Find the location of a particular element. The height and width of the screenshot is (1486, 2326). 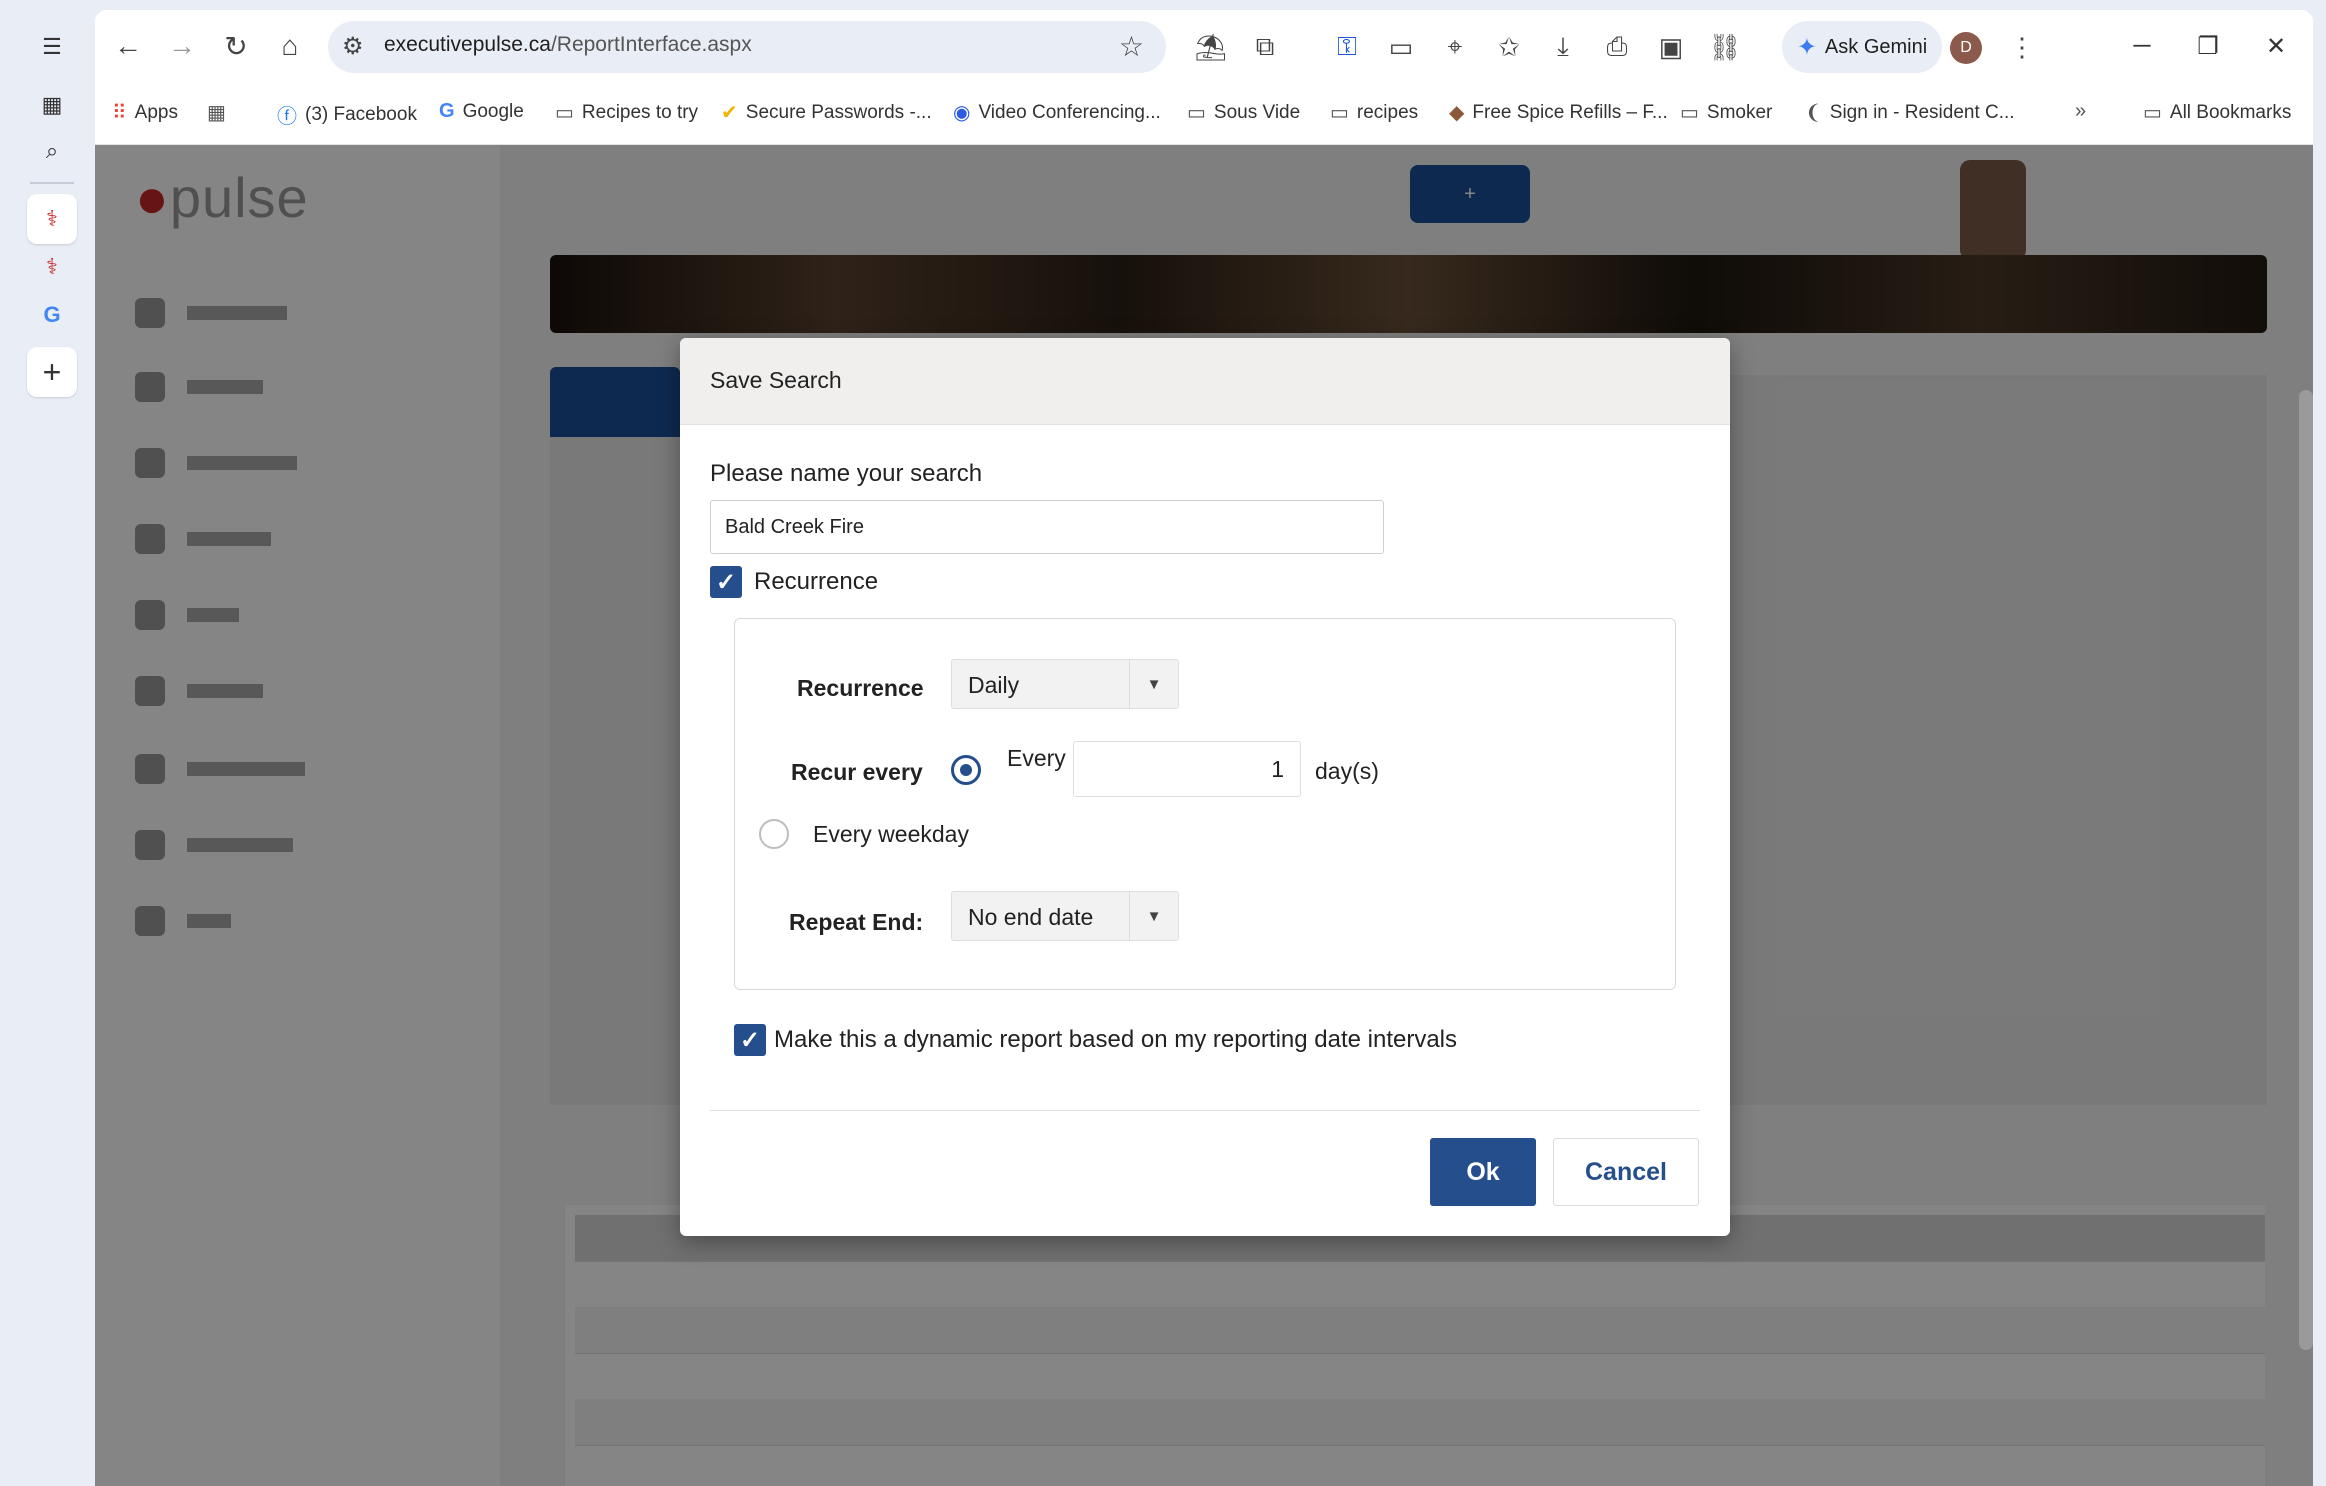

bookmark-all-bookmarks: ▭ All Bookmarks is located at coordinates (2217, 112).